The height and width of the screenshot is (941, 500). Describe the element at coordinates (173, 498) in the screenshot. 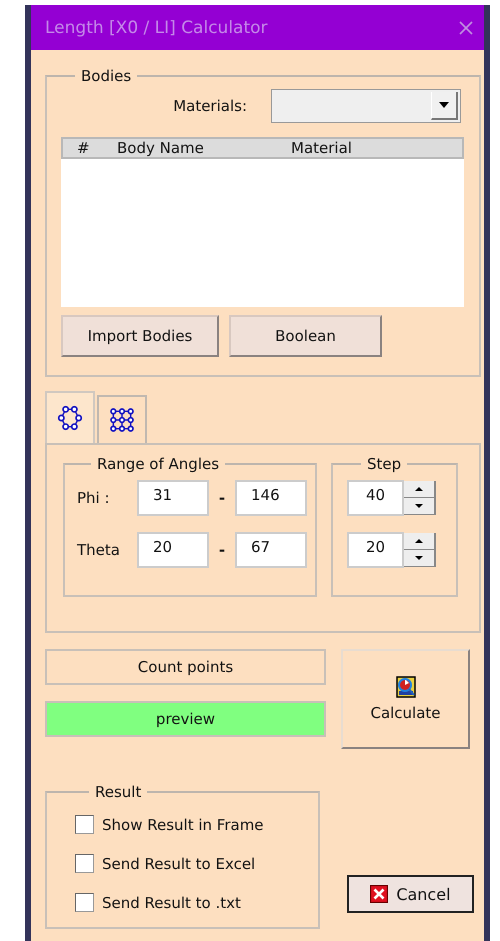

I see `input-field: 31` at that location.